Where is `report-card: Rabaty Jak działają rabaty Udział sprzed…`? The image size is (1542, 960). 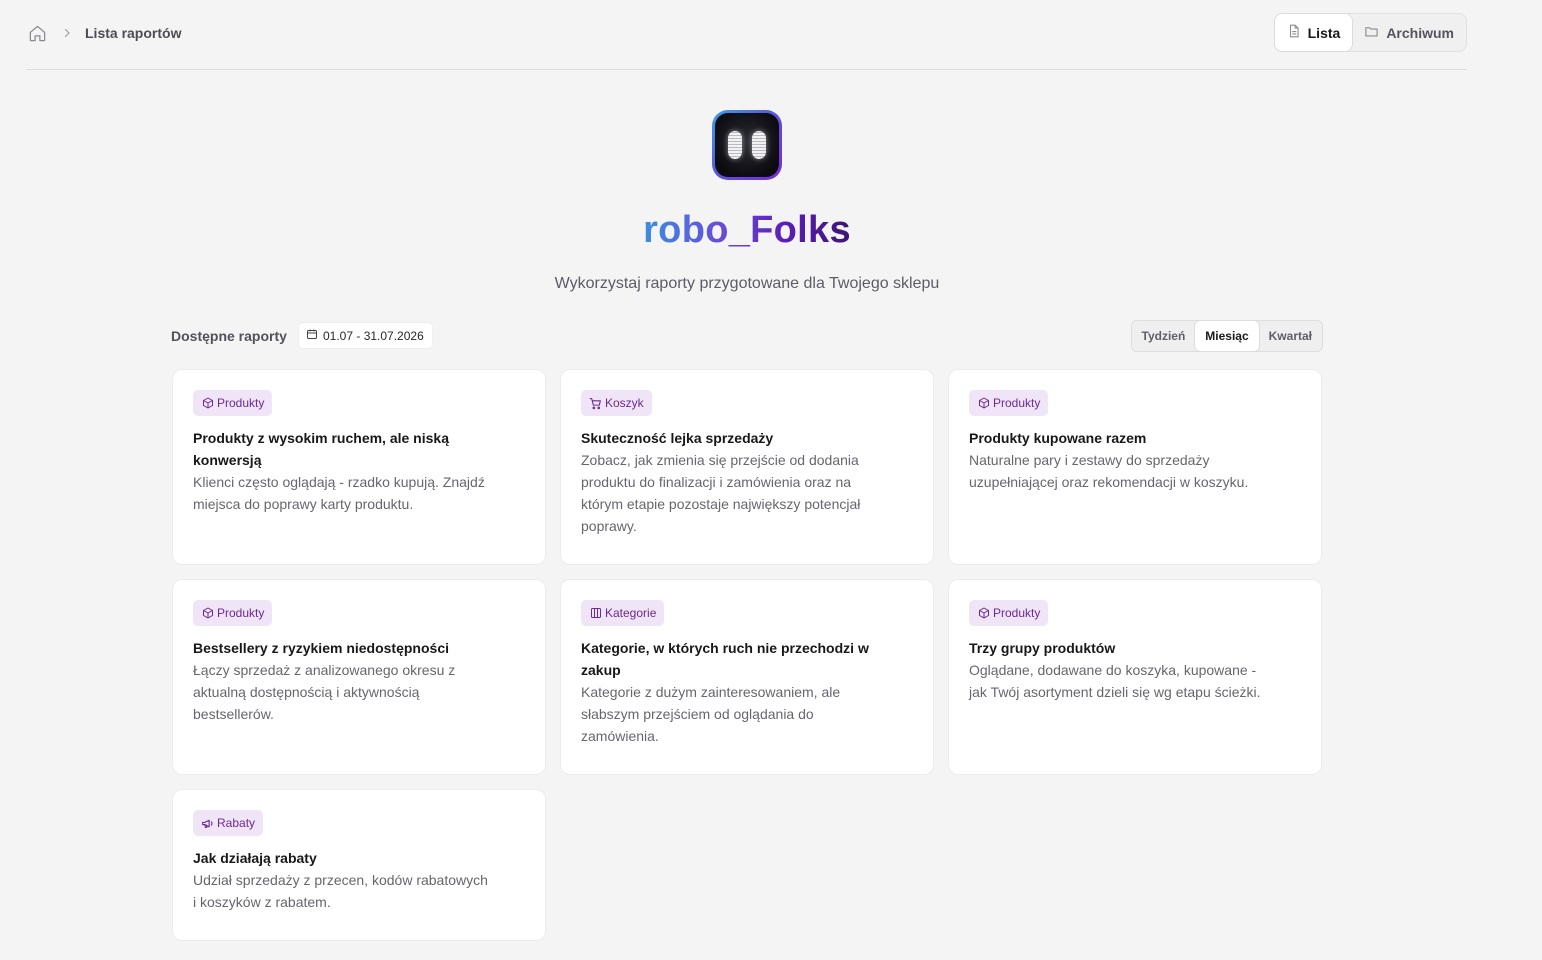
report-card: Rabaty Jak działają rabaty Udział sprzed… is located at coordinates (359, 865).